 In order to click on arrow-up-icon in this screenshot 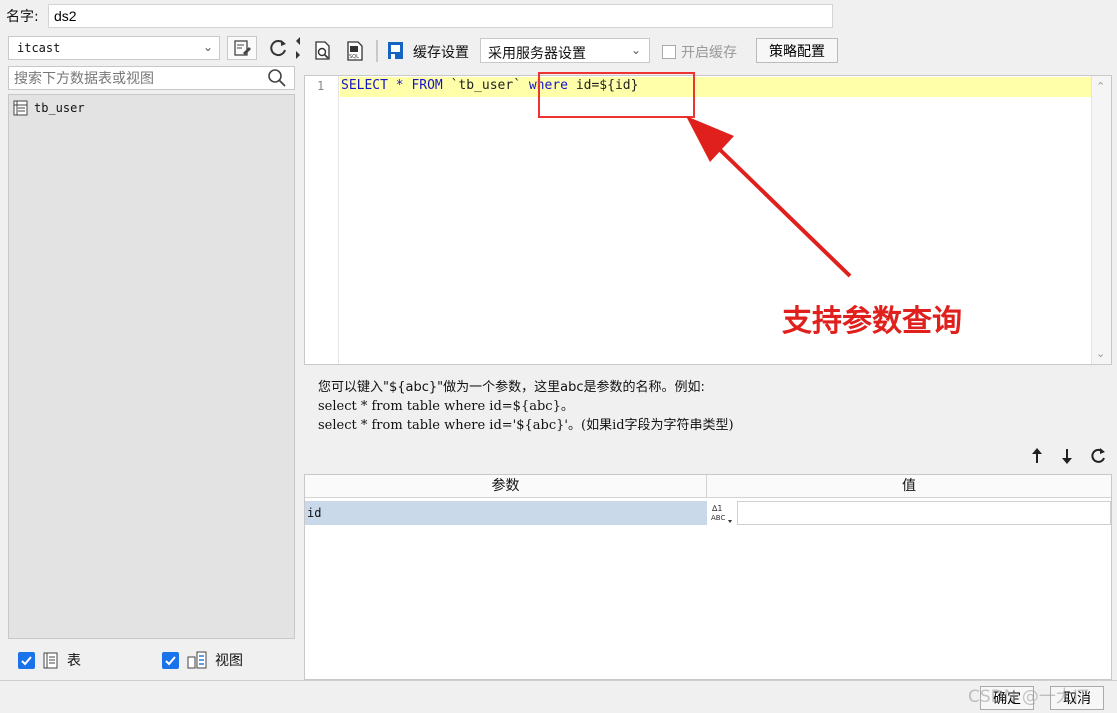, I will do `click(1037, 455)`.